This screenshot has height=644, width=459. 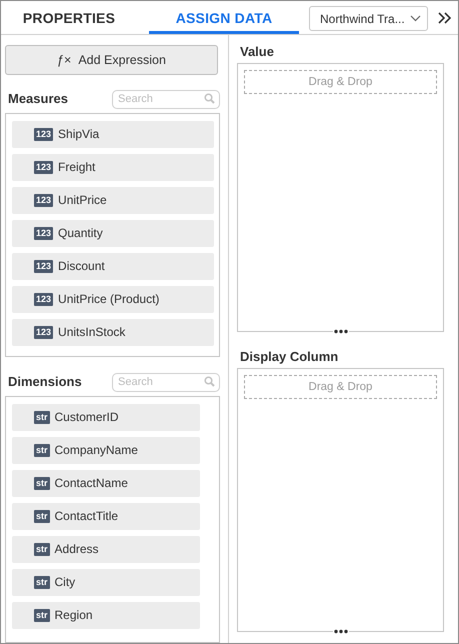 I want to click on field-item: 123 UnitPrice (Product), so click(x=113, y=299).